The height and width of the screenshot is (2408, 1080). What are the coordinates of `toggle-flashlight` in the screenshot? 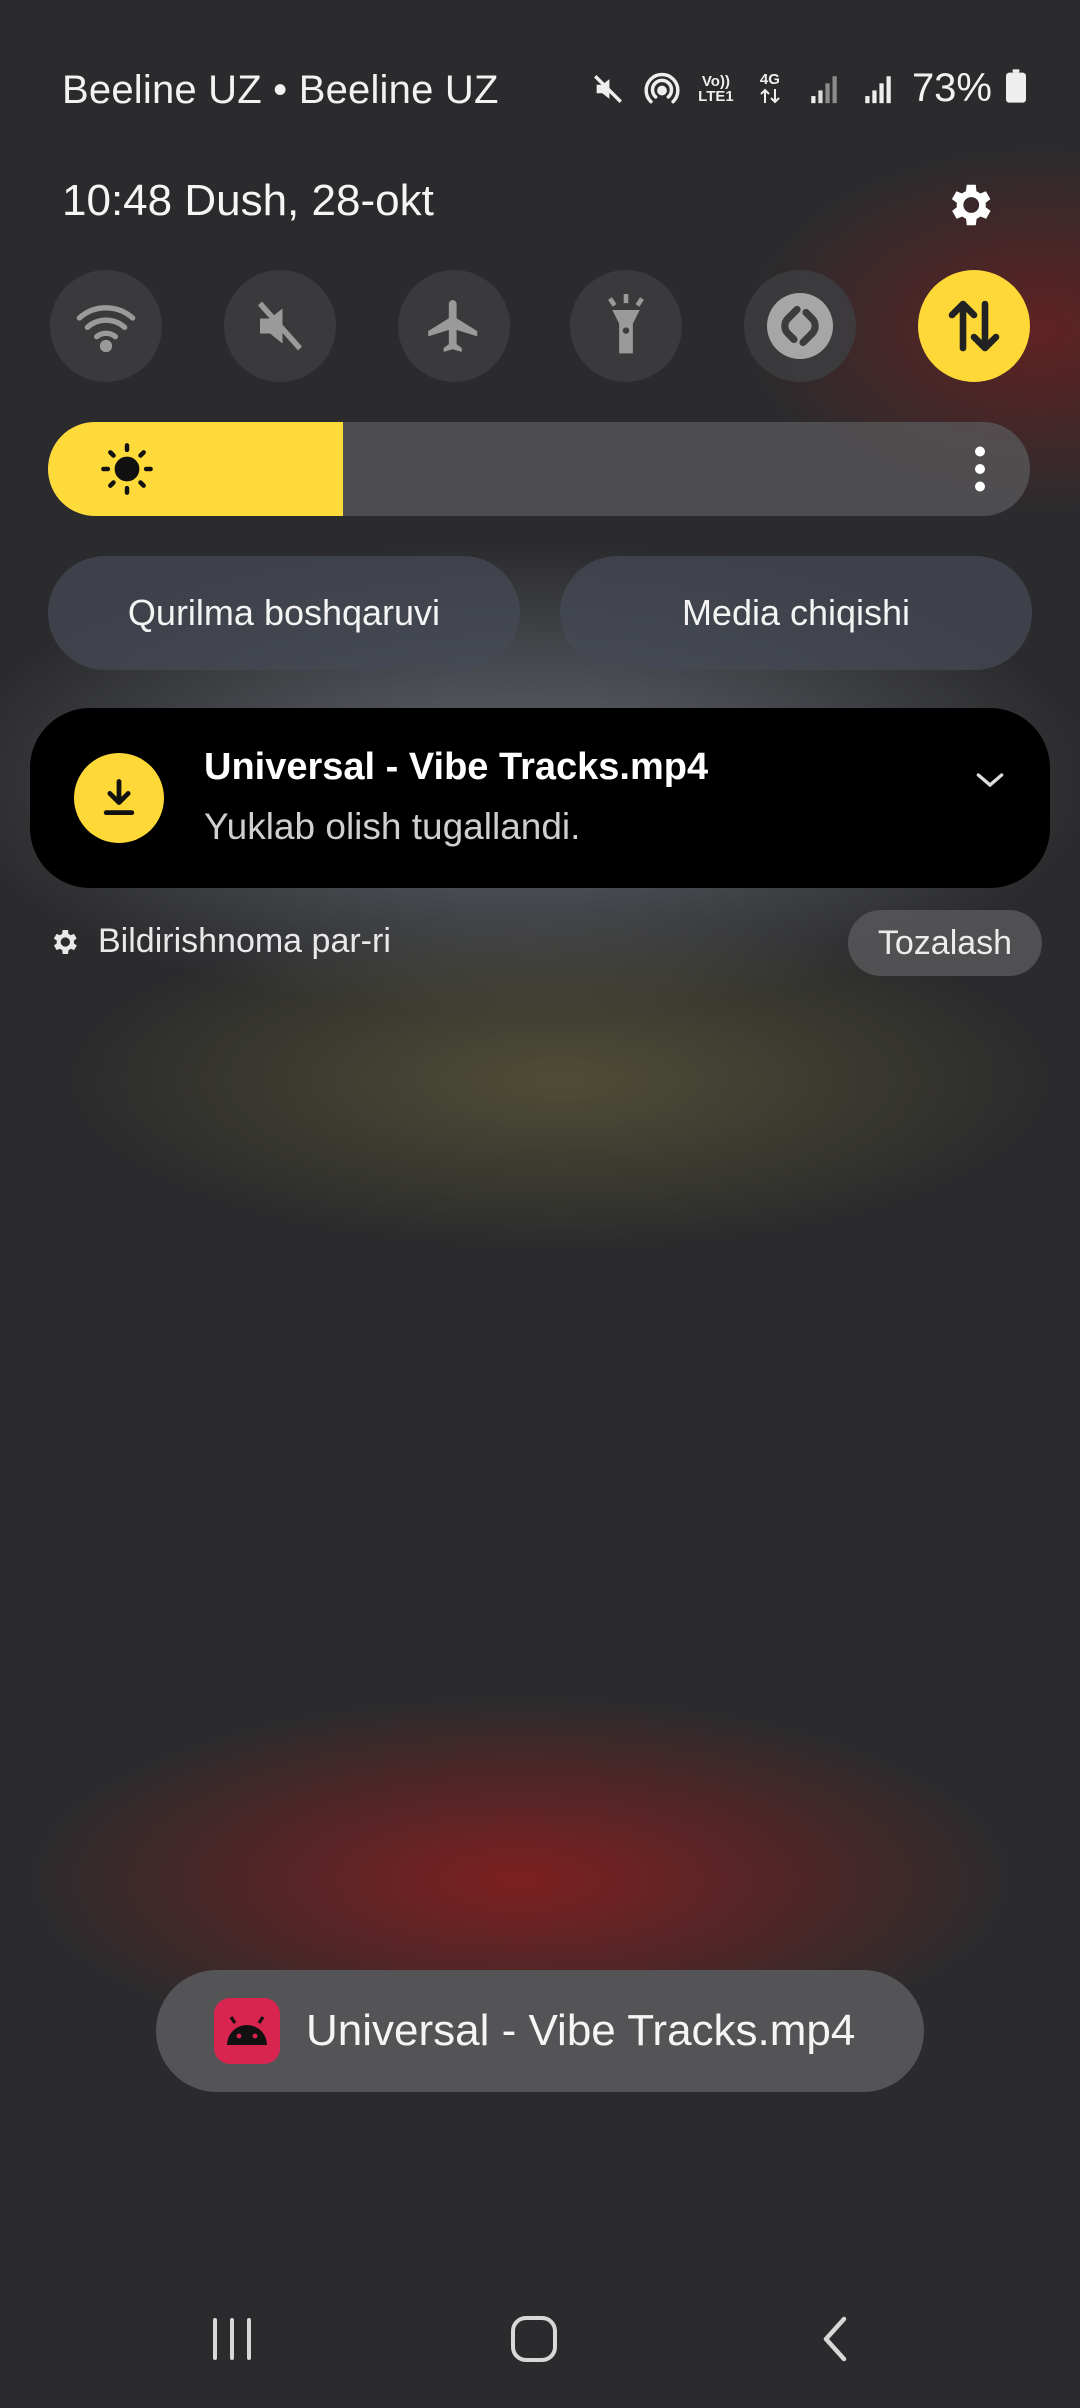 It's located at (626, 326).